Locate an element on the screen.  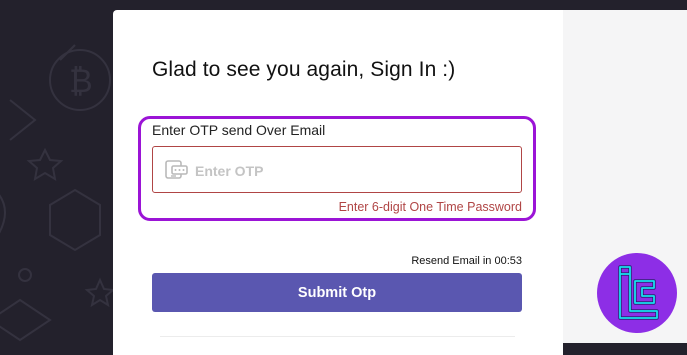
resend-countdown: Resend Email in 00:53 is located at coordinates (466, 261).